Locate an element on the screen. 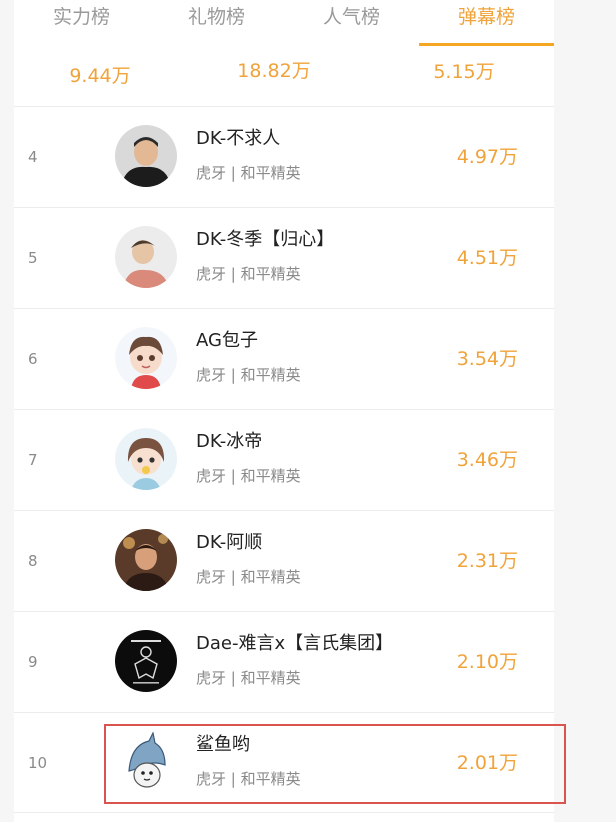 This screenshot has width=616, height=822. list-item: 9 Dae-难言x【言氏集团】 虎牙 | 和平精英 2.10万 is located at coordinates (284, 662).